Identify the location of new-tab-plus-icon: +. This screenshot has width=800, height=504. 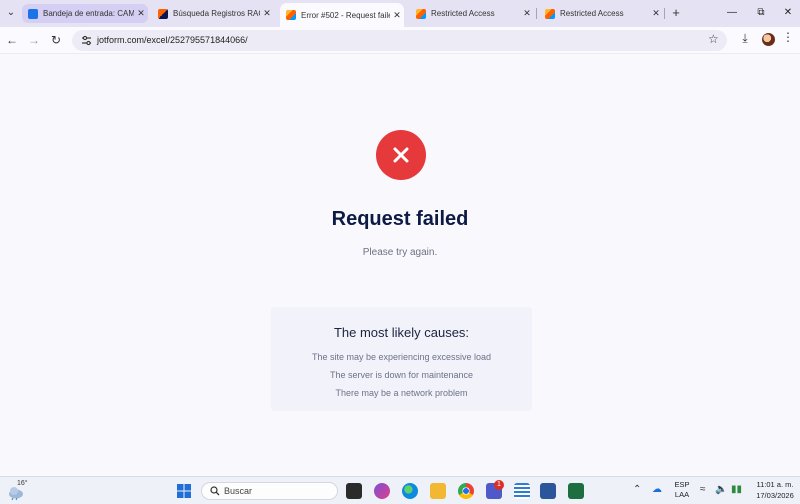
(676, 13).